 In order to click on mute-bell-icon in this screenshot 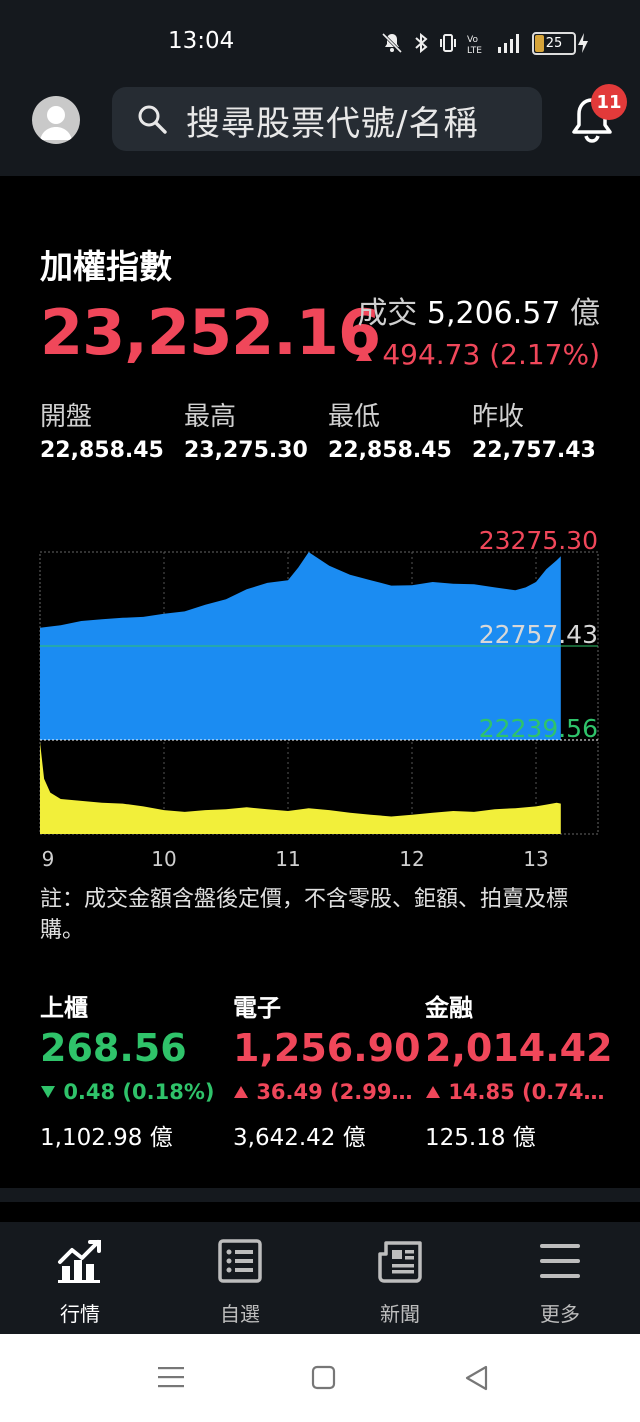, I will do `click(392, 43)`.